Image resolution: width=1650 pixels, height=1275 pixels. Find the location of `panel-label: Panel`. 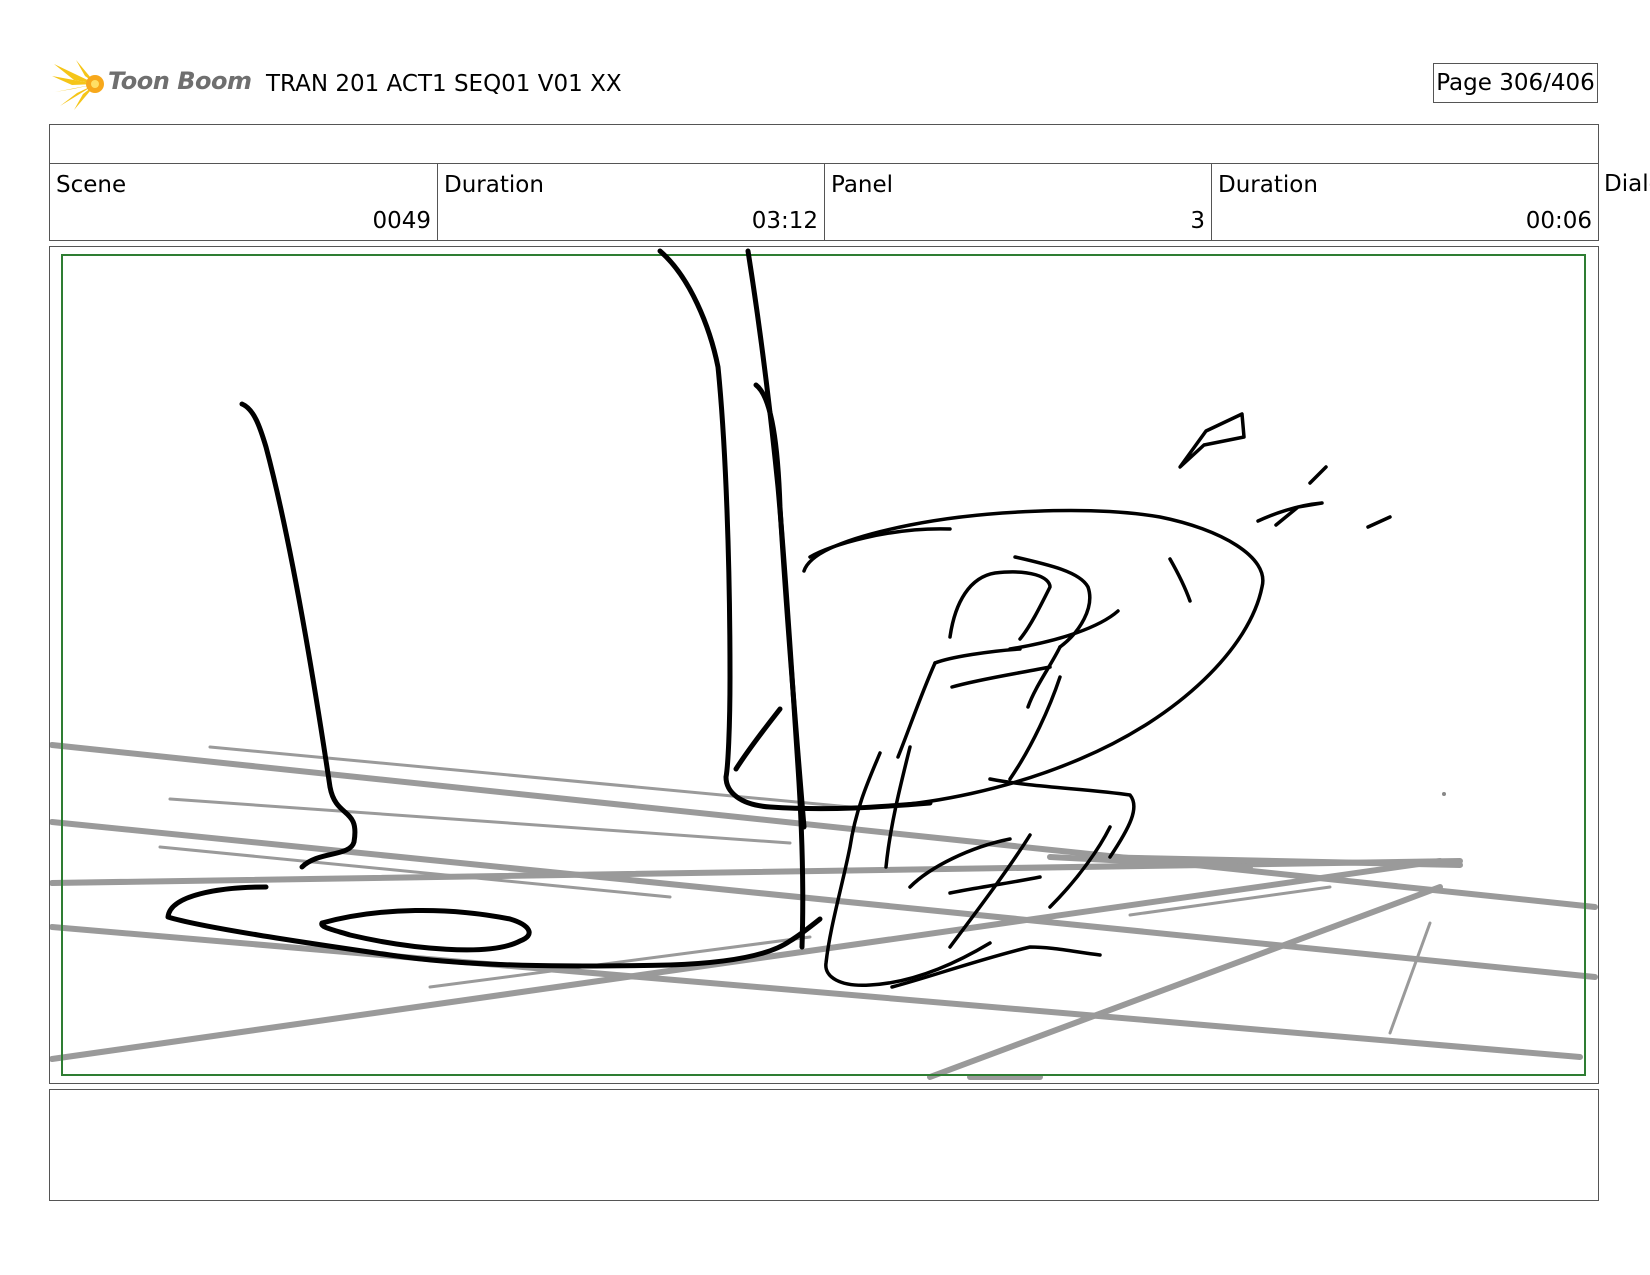

panel-label: Panel is located at coordinates (862, 185).